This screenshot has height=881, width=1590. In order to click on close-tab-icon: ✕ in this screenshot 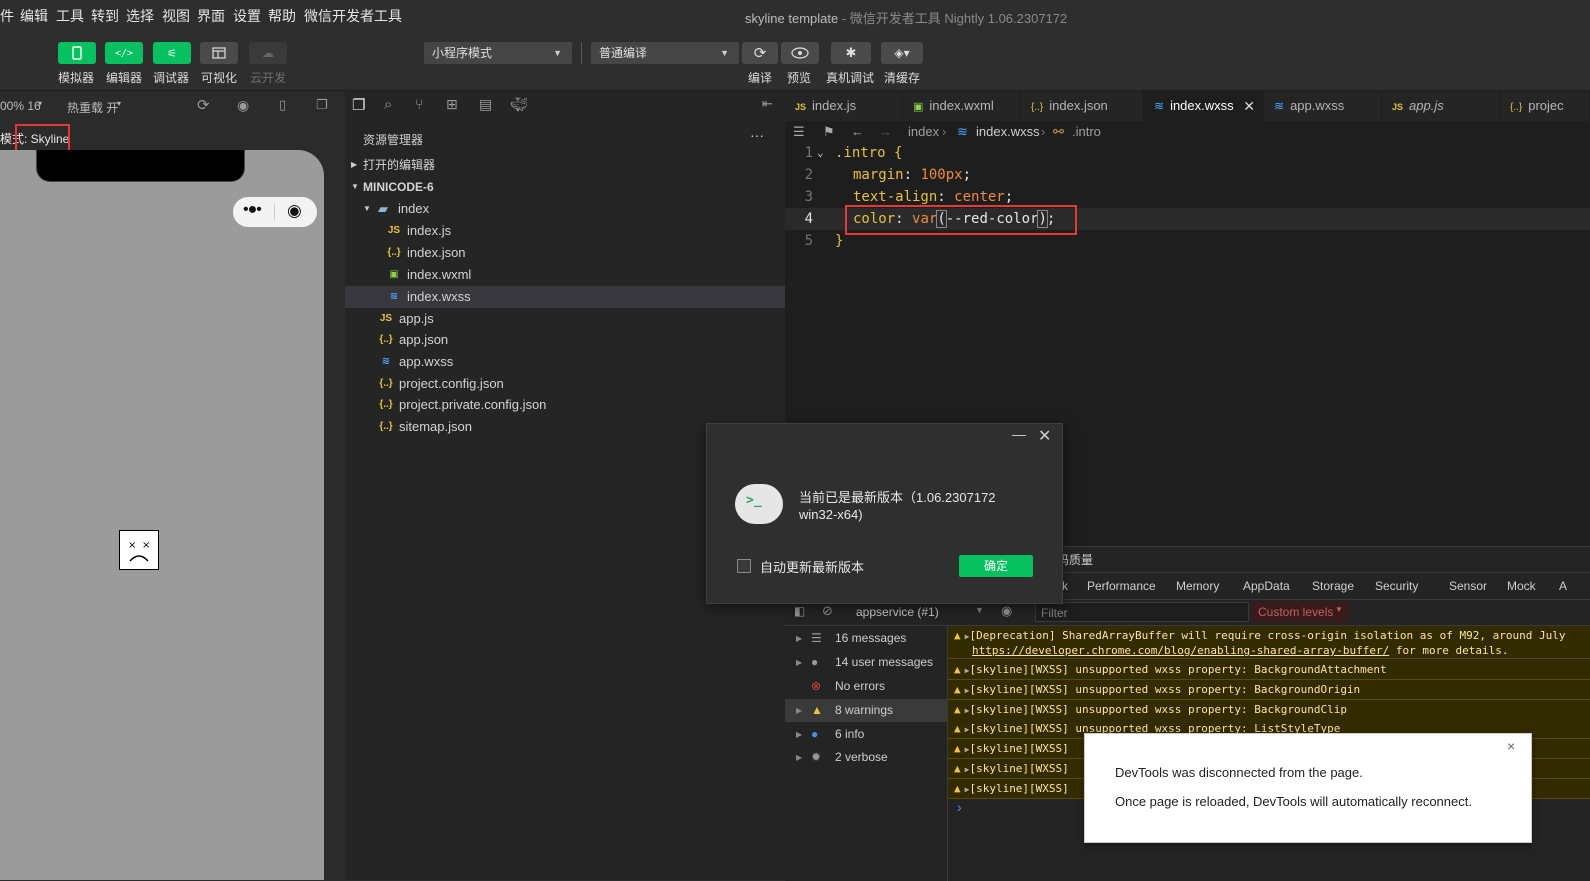, I will do `click(1249, 106)`.